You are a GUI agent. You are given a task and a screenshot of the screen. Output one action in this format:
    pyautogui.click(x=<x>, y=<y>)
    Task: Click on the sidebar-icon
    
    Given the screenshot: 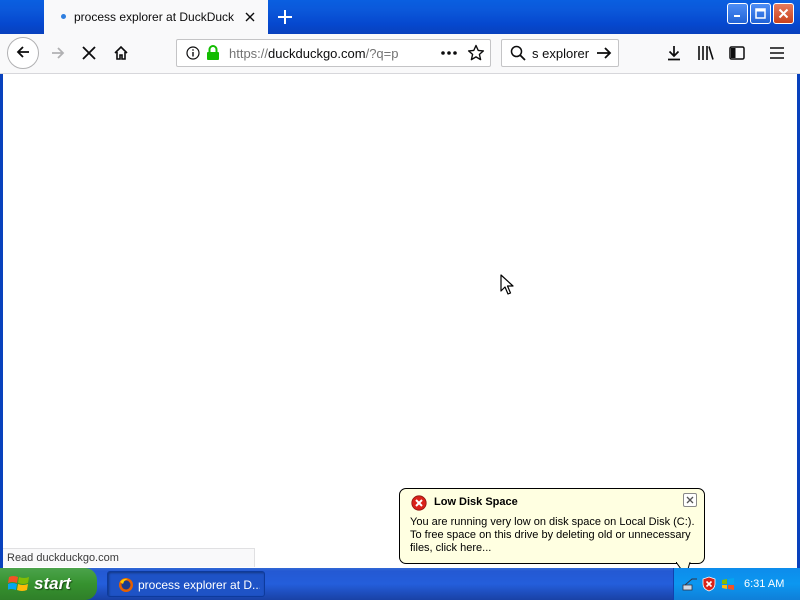 What is the action you would take?
    pyautogui.click(x=737, y=54)
    